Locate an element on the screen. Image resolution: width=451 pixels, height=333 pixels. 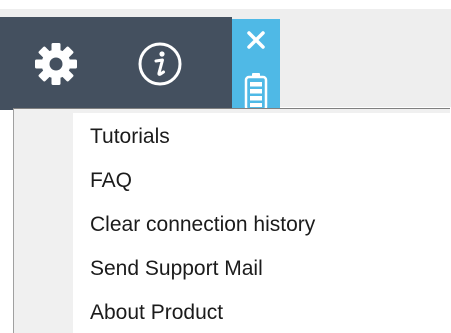
menu-item-about-product: About Product is located at coordinates (156, 313).